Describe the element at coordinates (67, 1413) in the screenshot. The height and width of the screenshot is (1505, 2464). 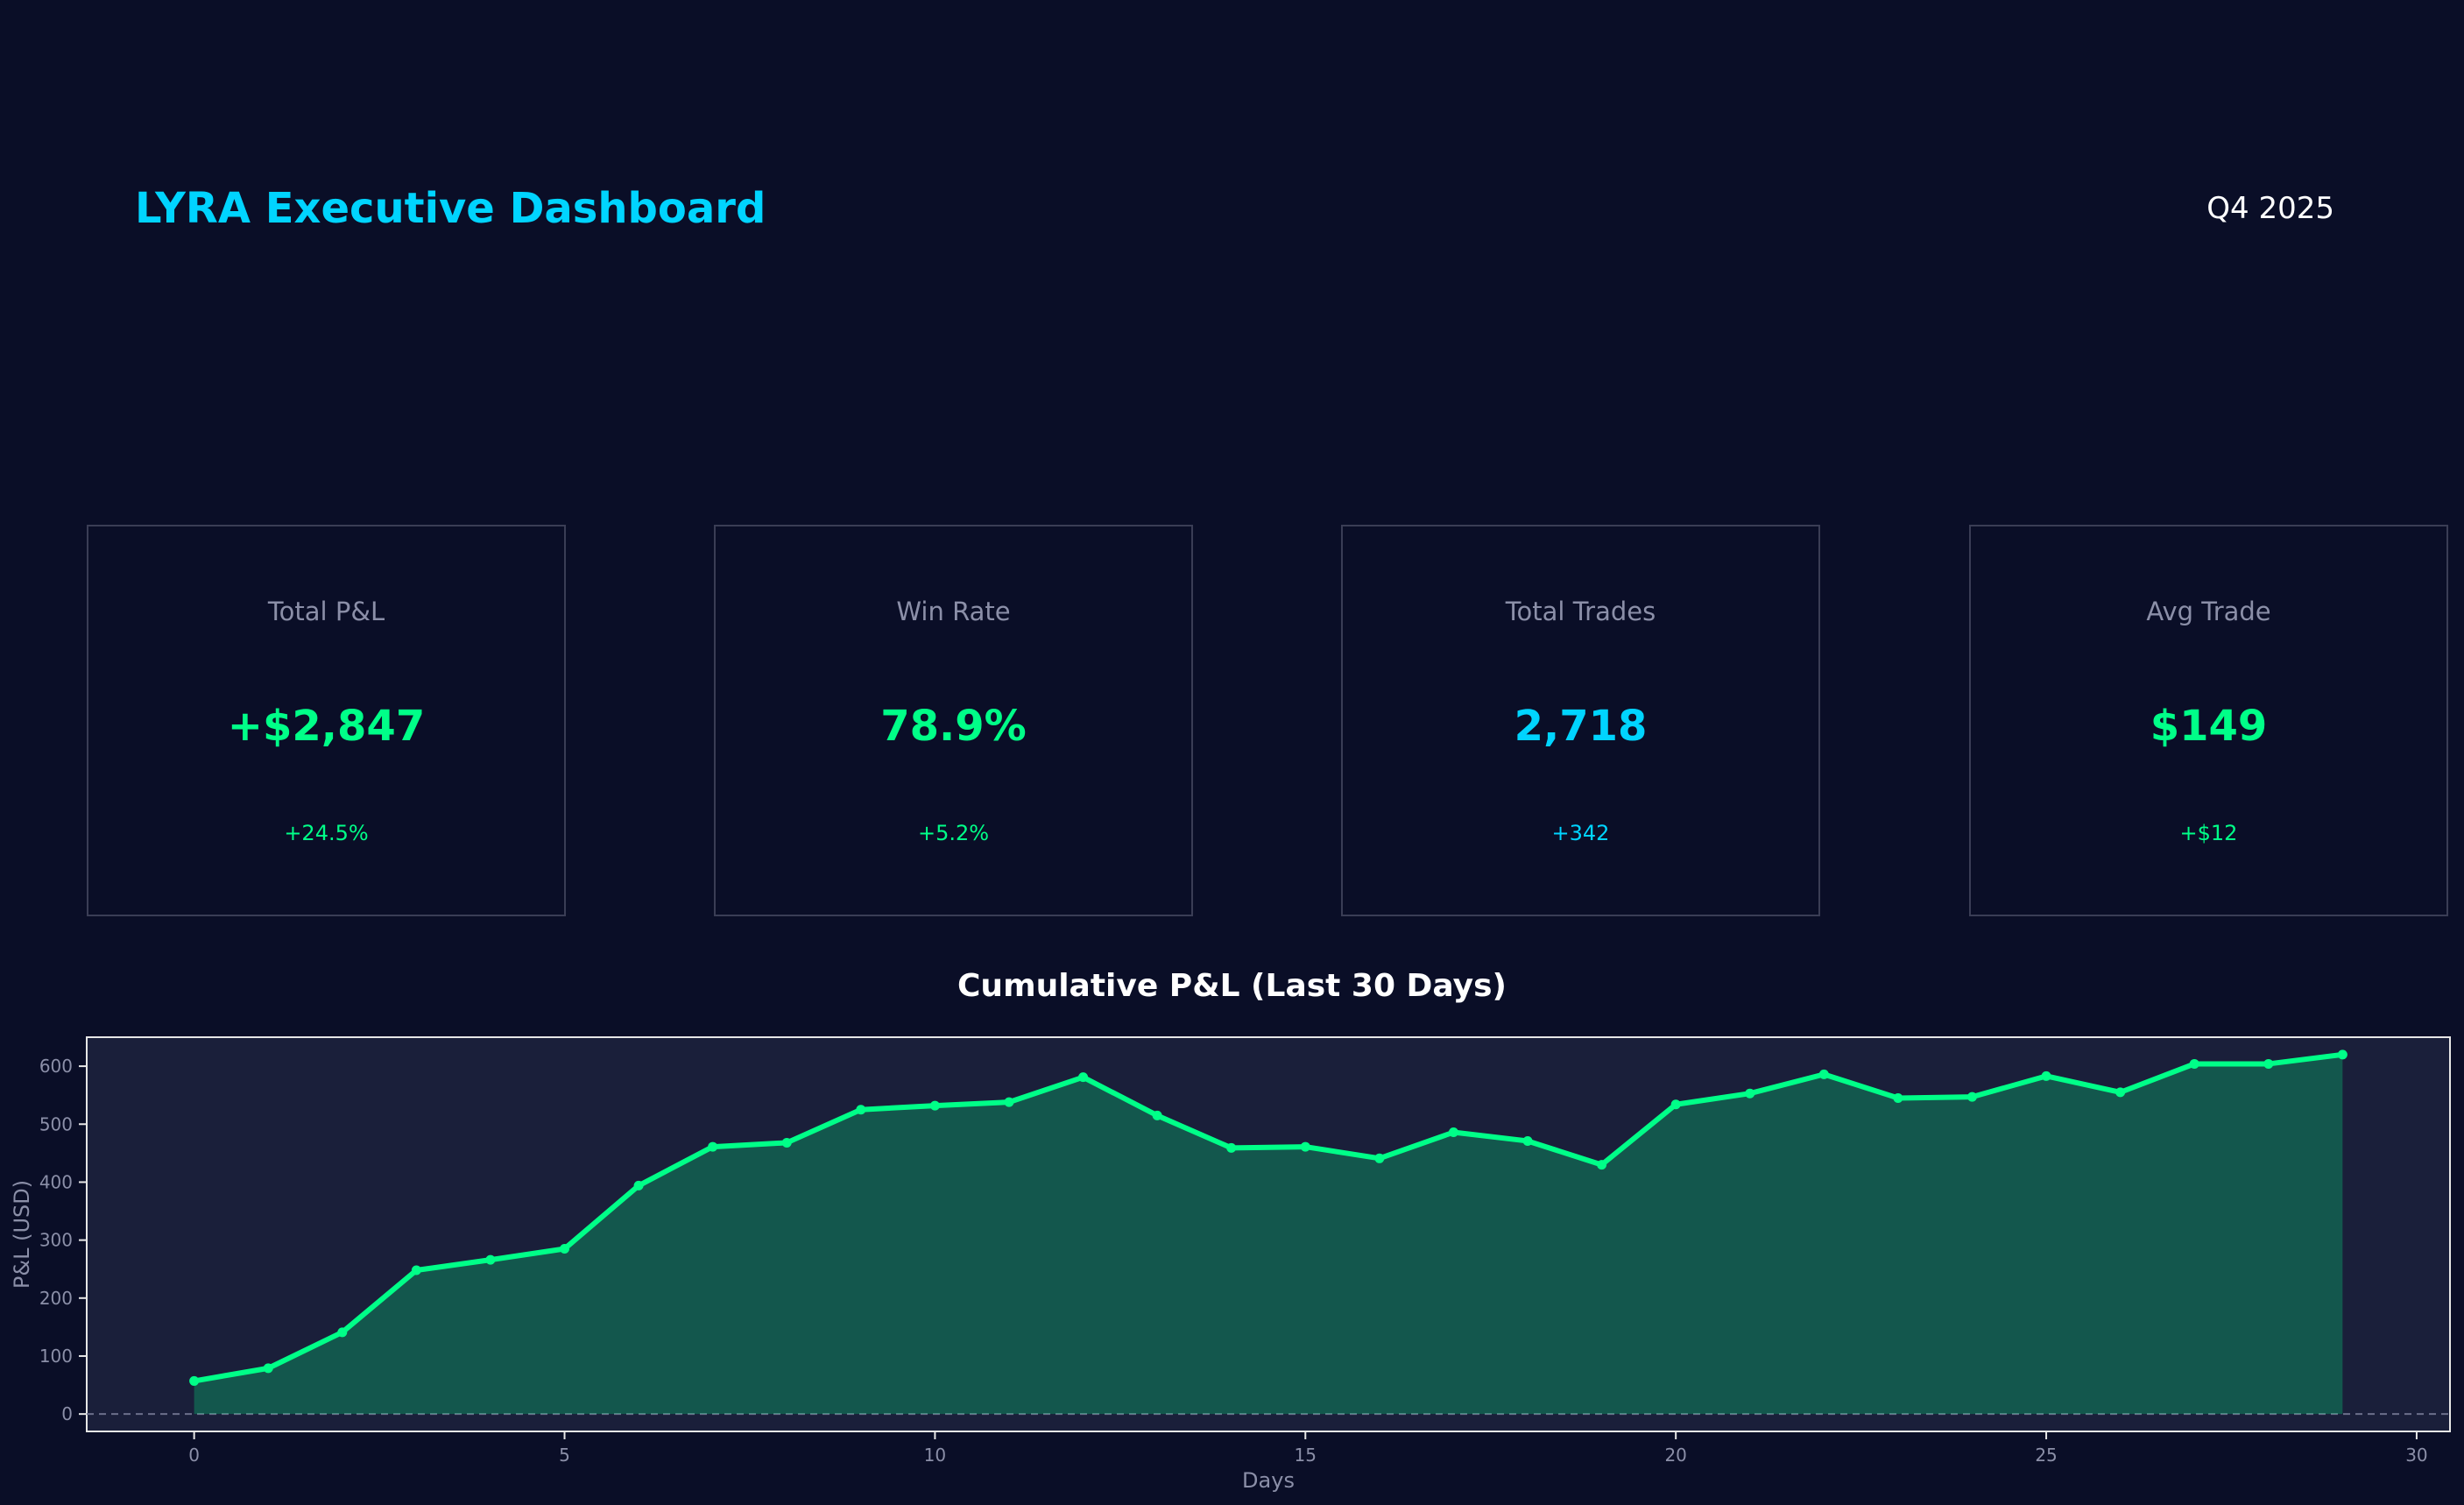
I see `y-tick-label: 0` at that location.